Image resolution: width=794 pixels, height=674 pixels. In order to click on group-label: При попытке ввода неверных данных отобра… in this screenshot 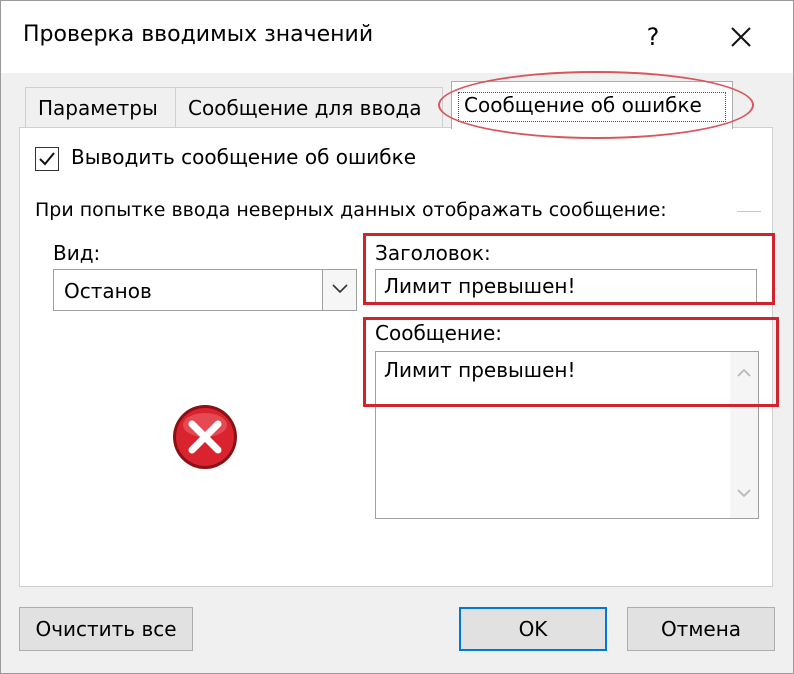, I will do `click(351, 210)`.